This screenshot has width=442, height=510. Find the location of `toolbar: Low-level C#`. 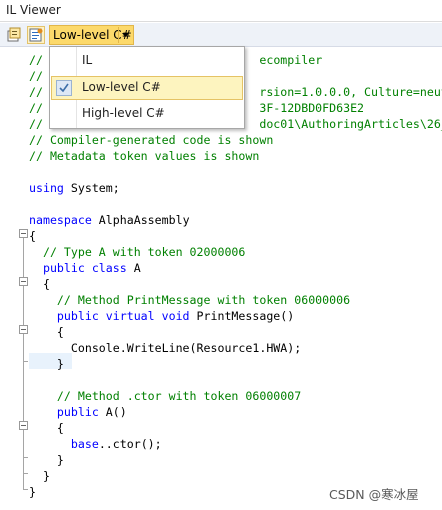

toolbar: Low-level C# is located at coordinates (221, 35).